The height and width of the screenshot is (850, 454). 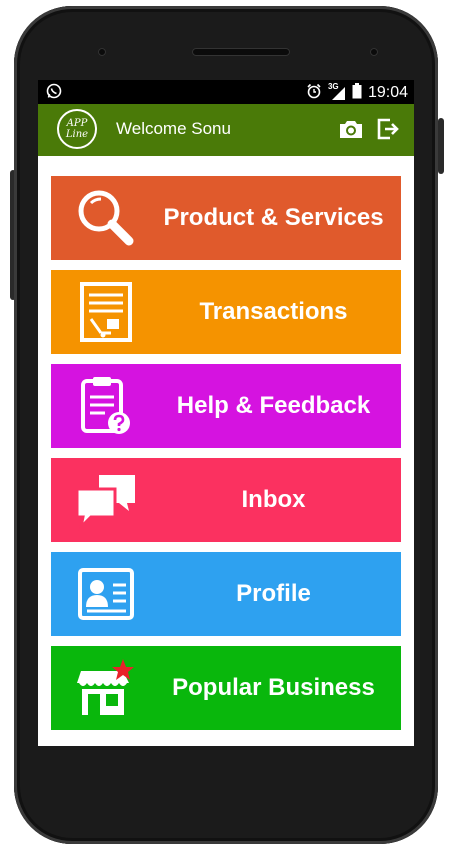 I want to click on menu-tile-transactions: Transactions, so click(x=226, y=312).